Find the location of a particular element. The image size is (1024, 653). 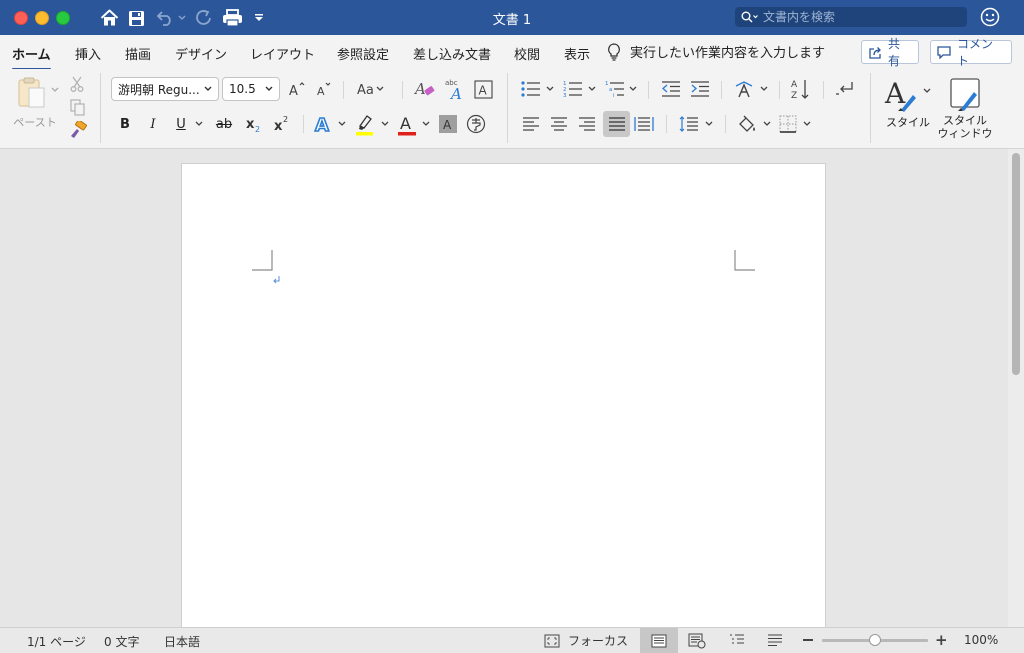

focus-icon is located at coordinates (552, 640).